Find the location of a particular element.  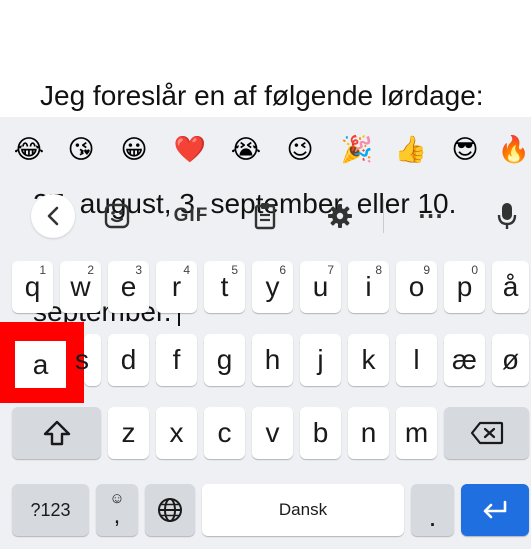

key-label: l is located at coordinates (416, 359).